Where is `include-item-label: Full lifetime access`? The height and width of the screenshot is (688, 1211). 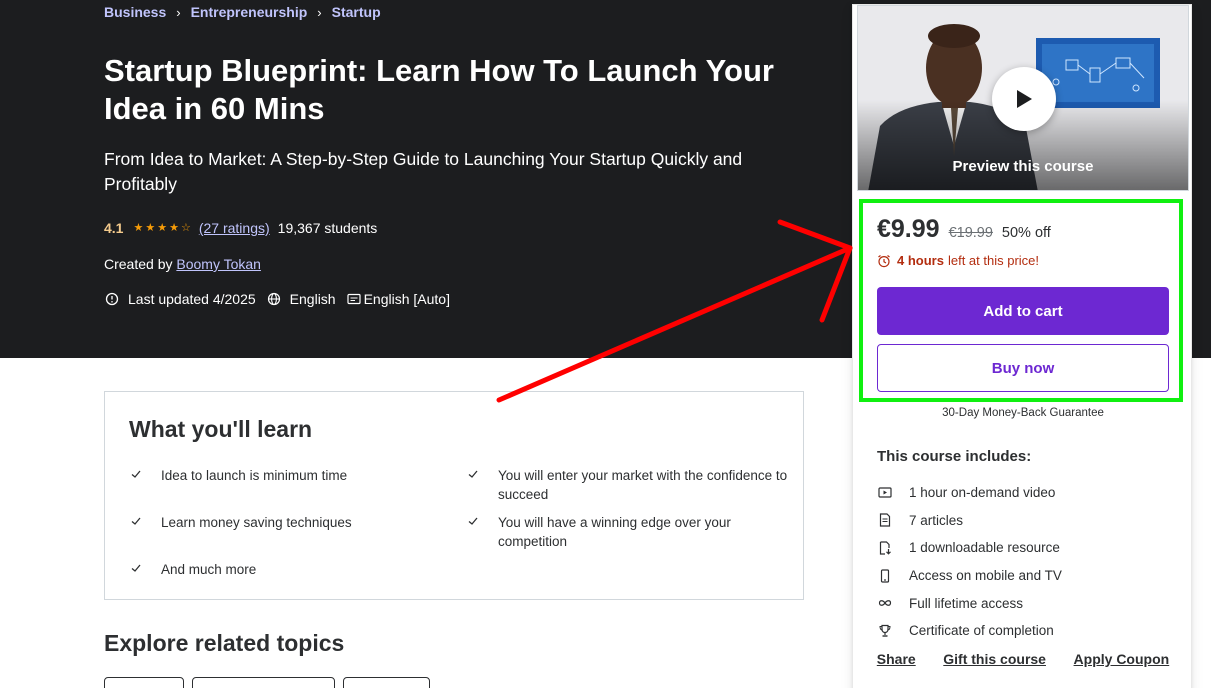 include-item-label: Full lifetime access is located at coordinates (966, 603).